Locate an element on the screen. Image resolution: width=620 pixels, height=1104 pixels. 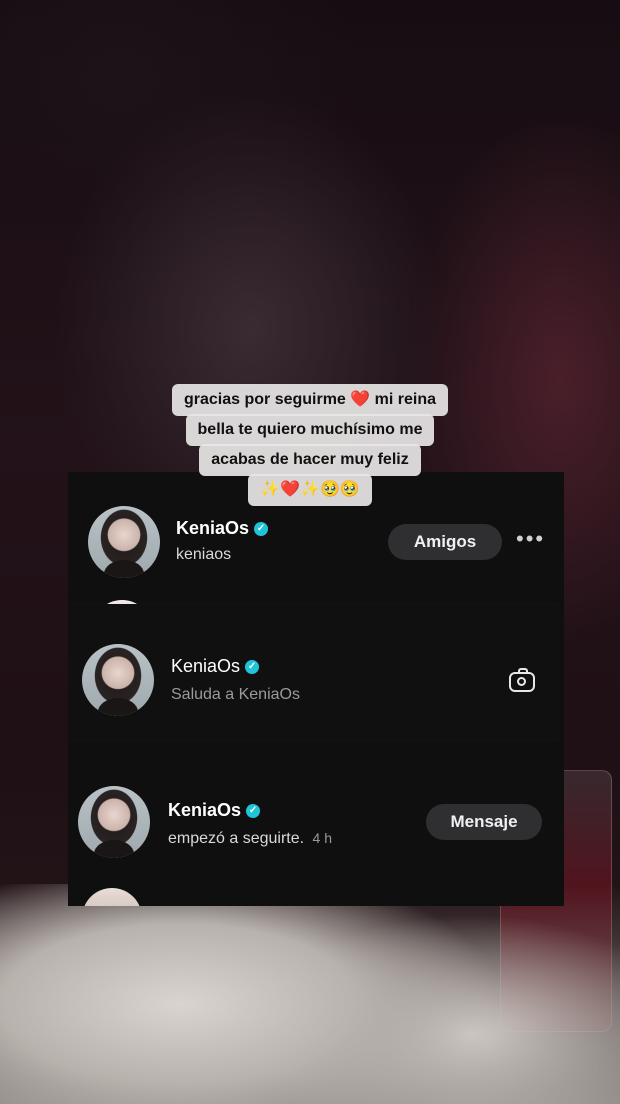
caption-line-2: bella te quiero muchísimo me is located at coordinates (310, 430).